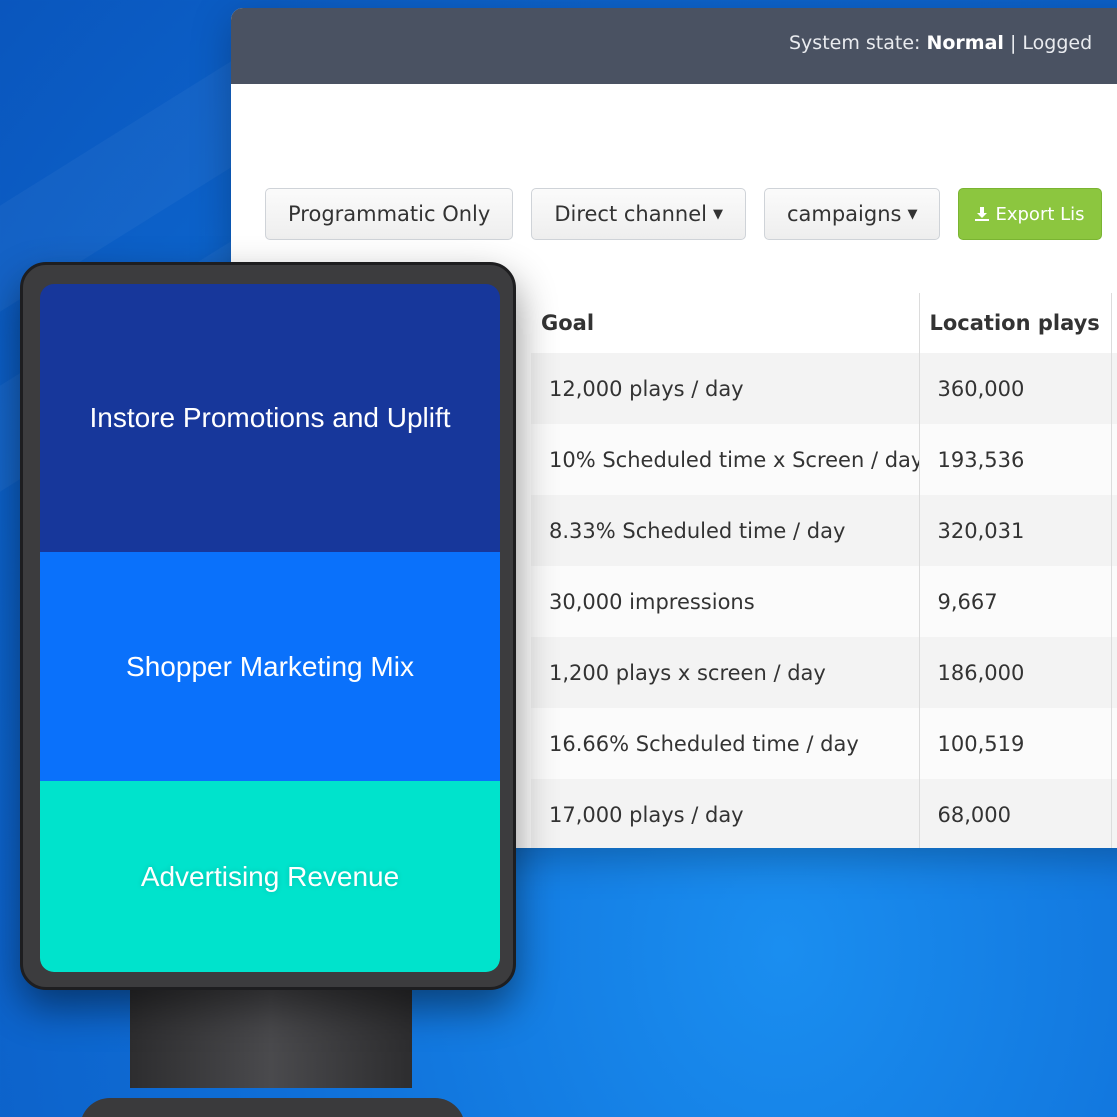  Describe the element at coordinates (1015, 601) in the screenshot. I see `location-plays-cell: 9,667` at that location.